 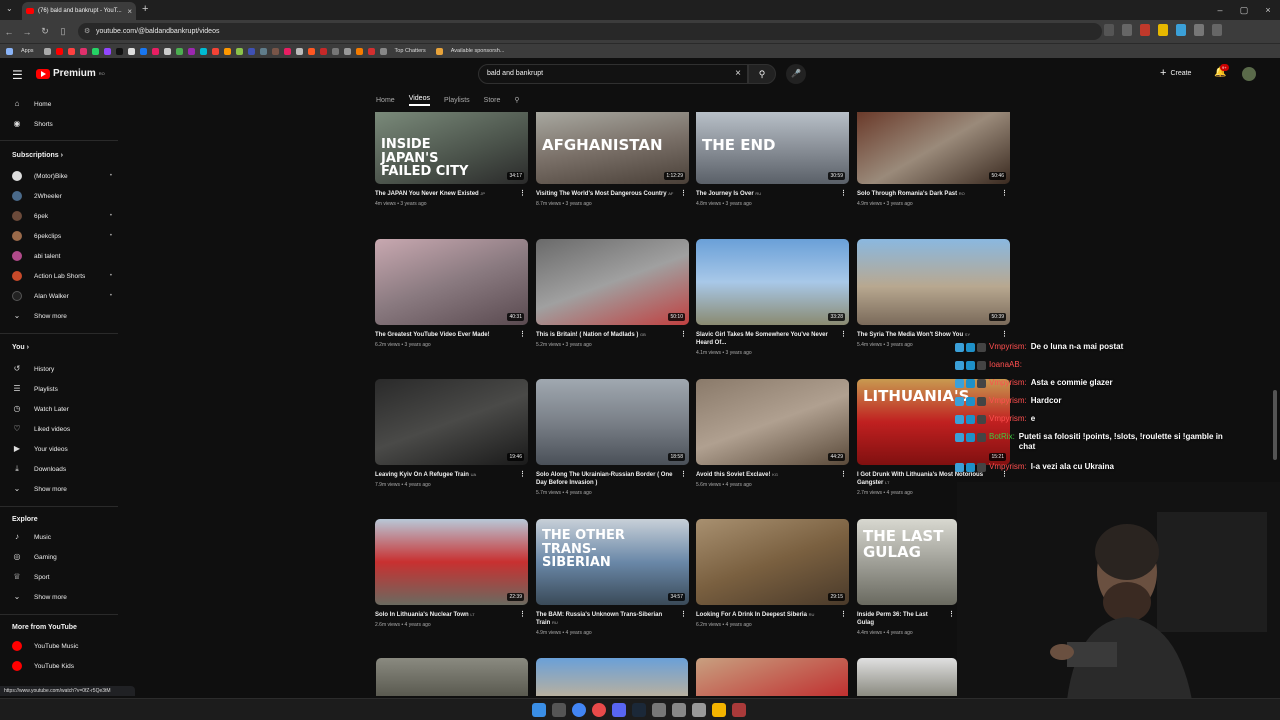 What do you see at coordinates (419, 100) in the screenshot?
I see `tab-videos: Videos` at bounding box center [419, 100].